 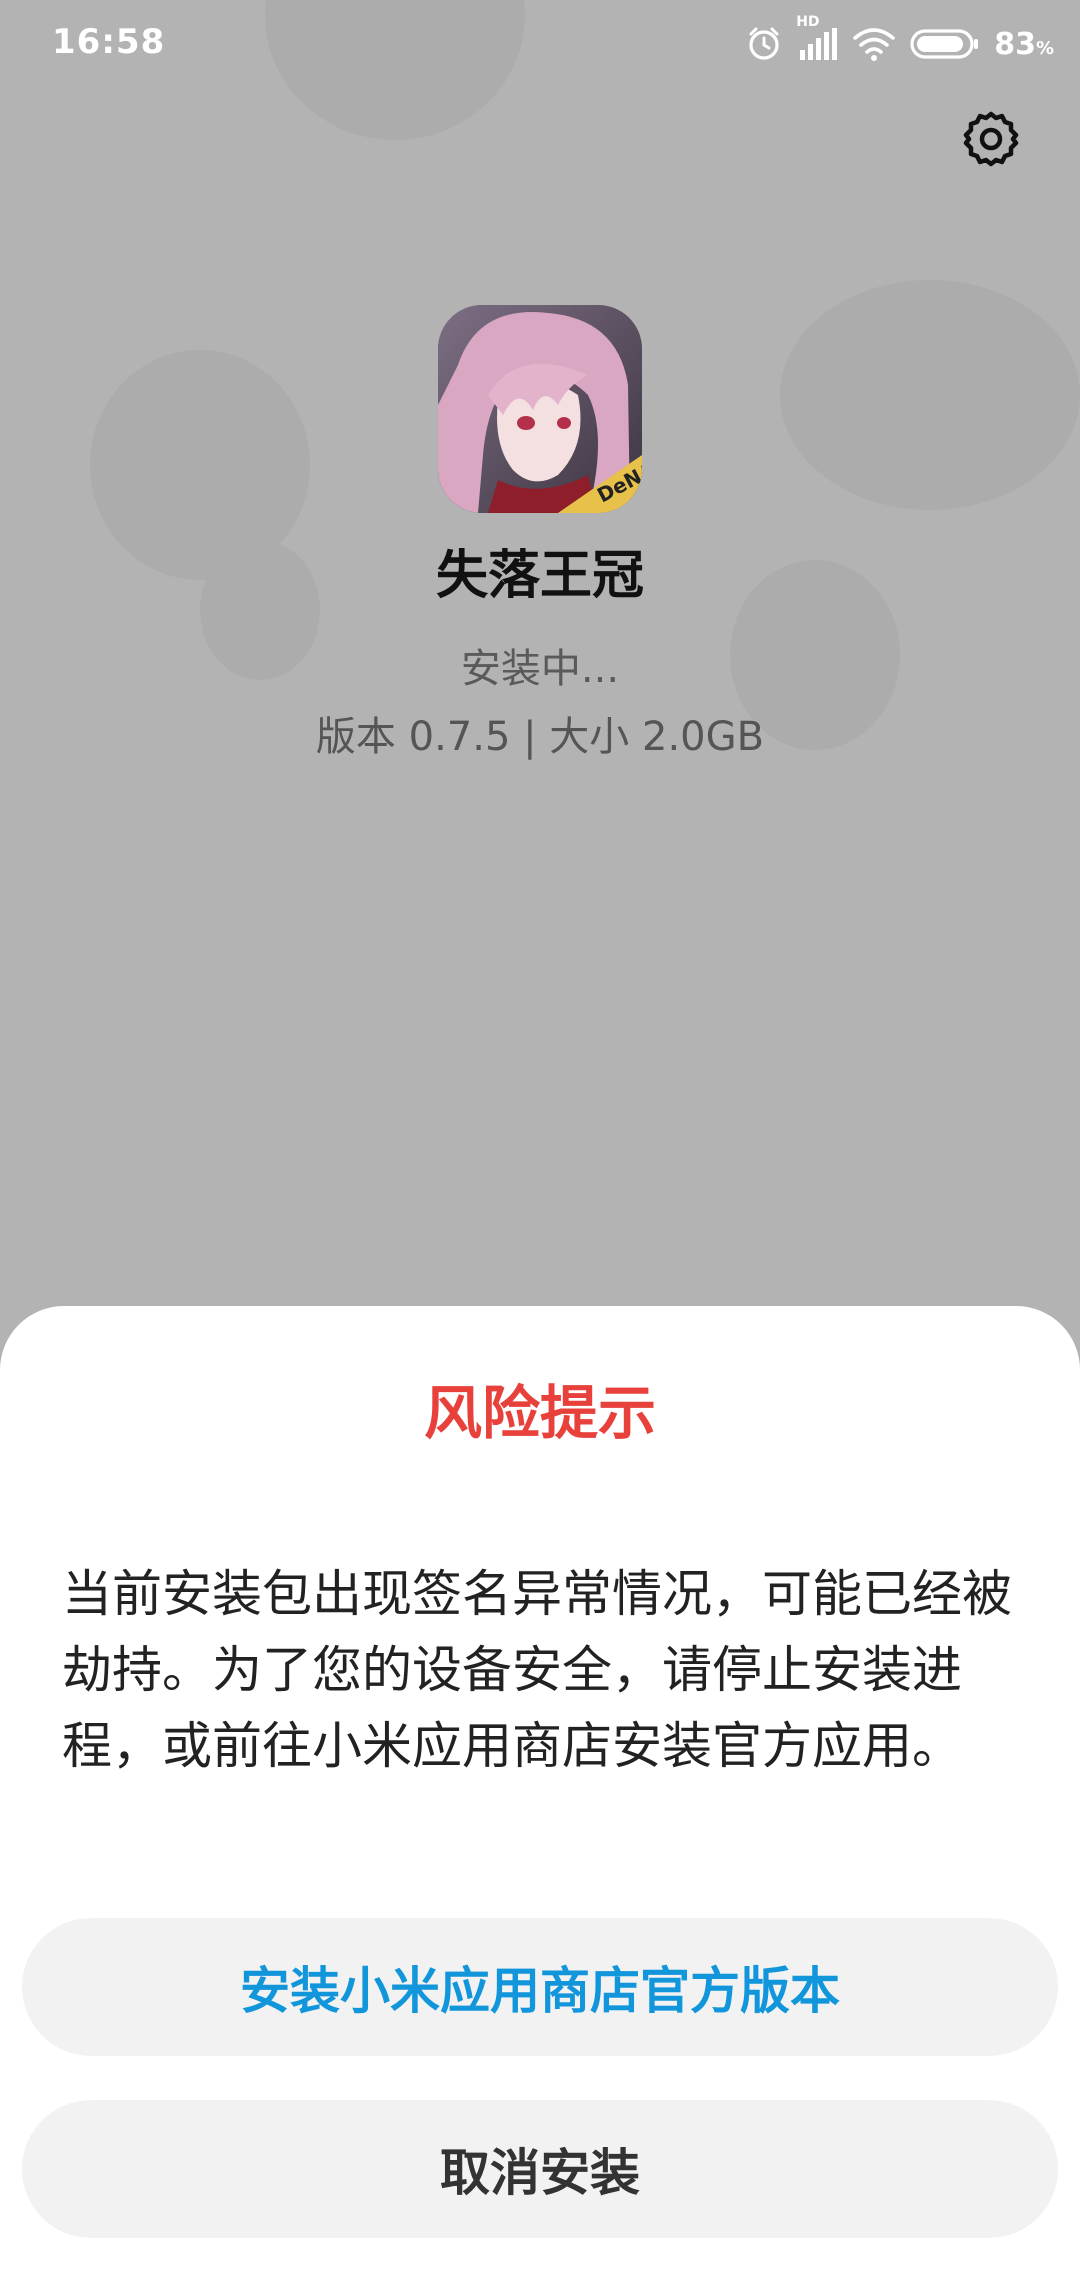 I want to click on alarm-icon, so click(x=764, y=44).